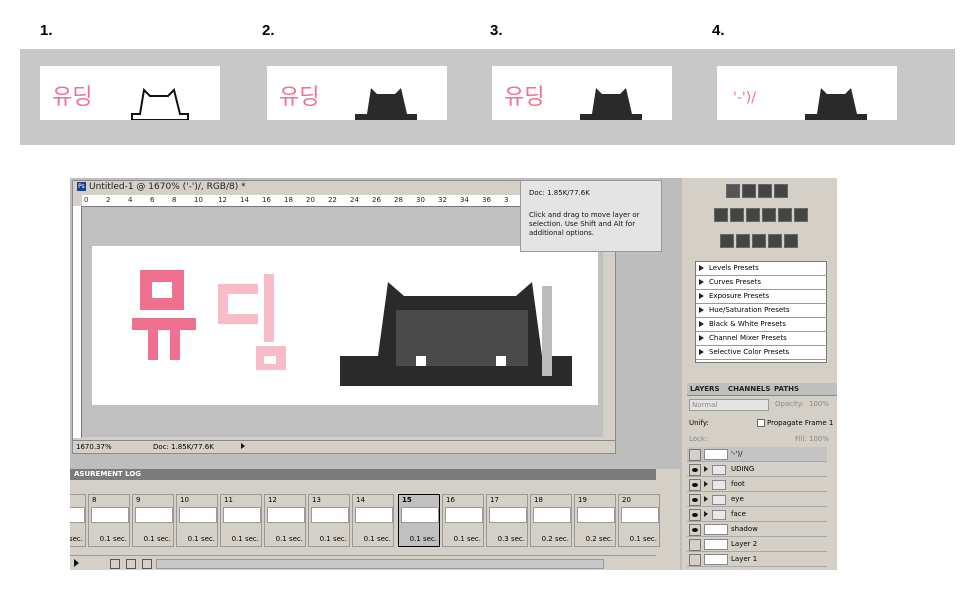  Describe the element at coordinates (800, 423) in the screenshot. I see `propagate-label: Propagate Frame 1` at that location.